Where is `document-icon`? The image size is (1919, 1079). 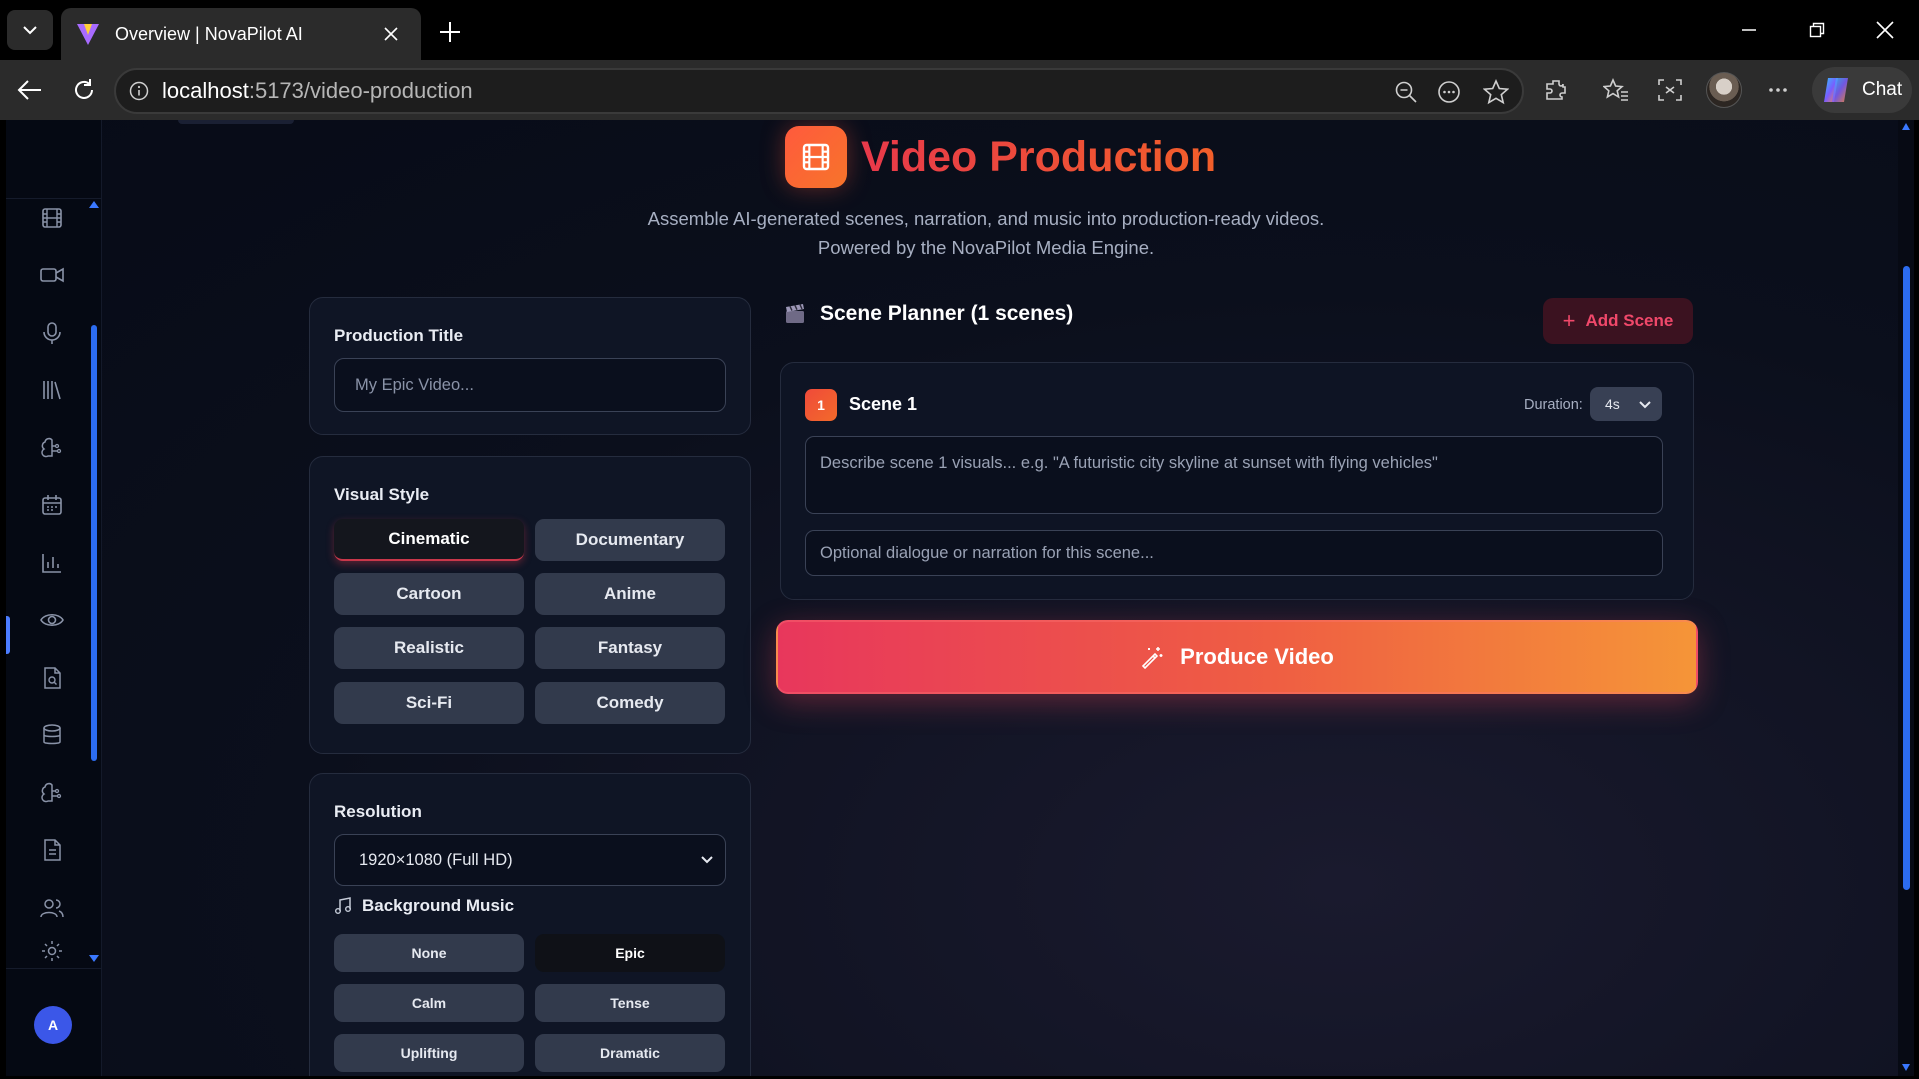
document-icon is located at coordinates (52, 850).